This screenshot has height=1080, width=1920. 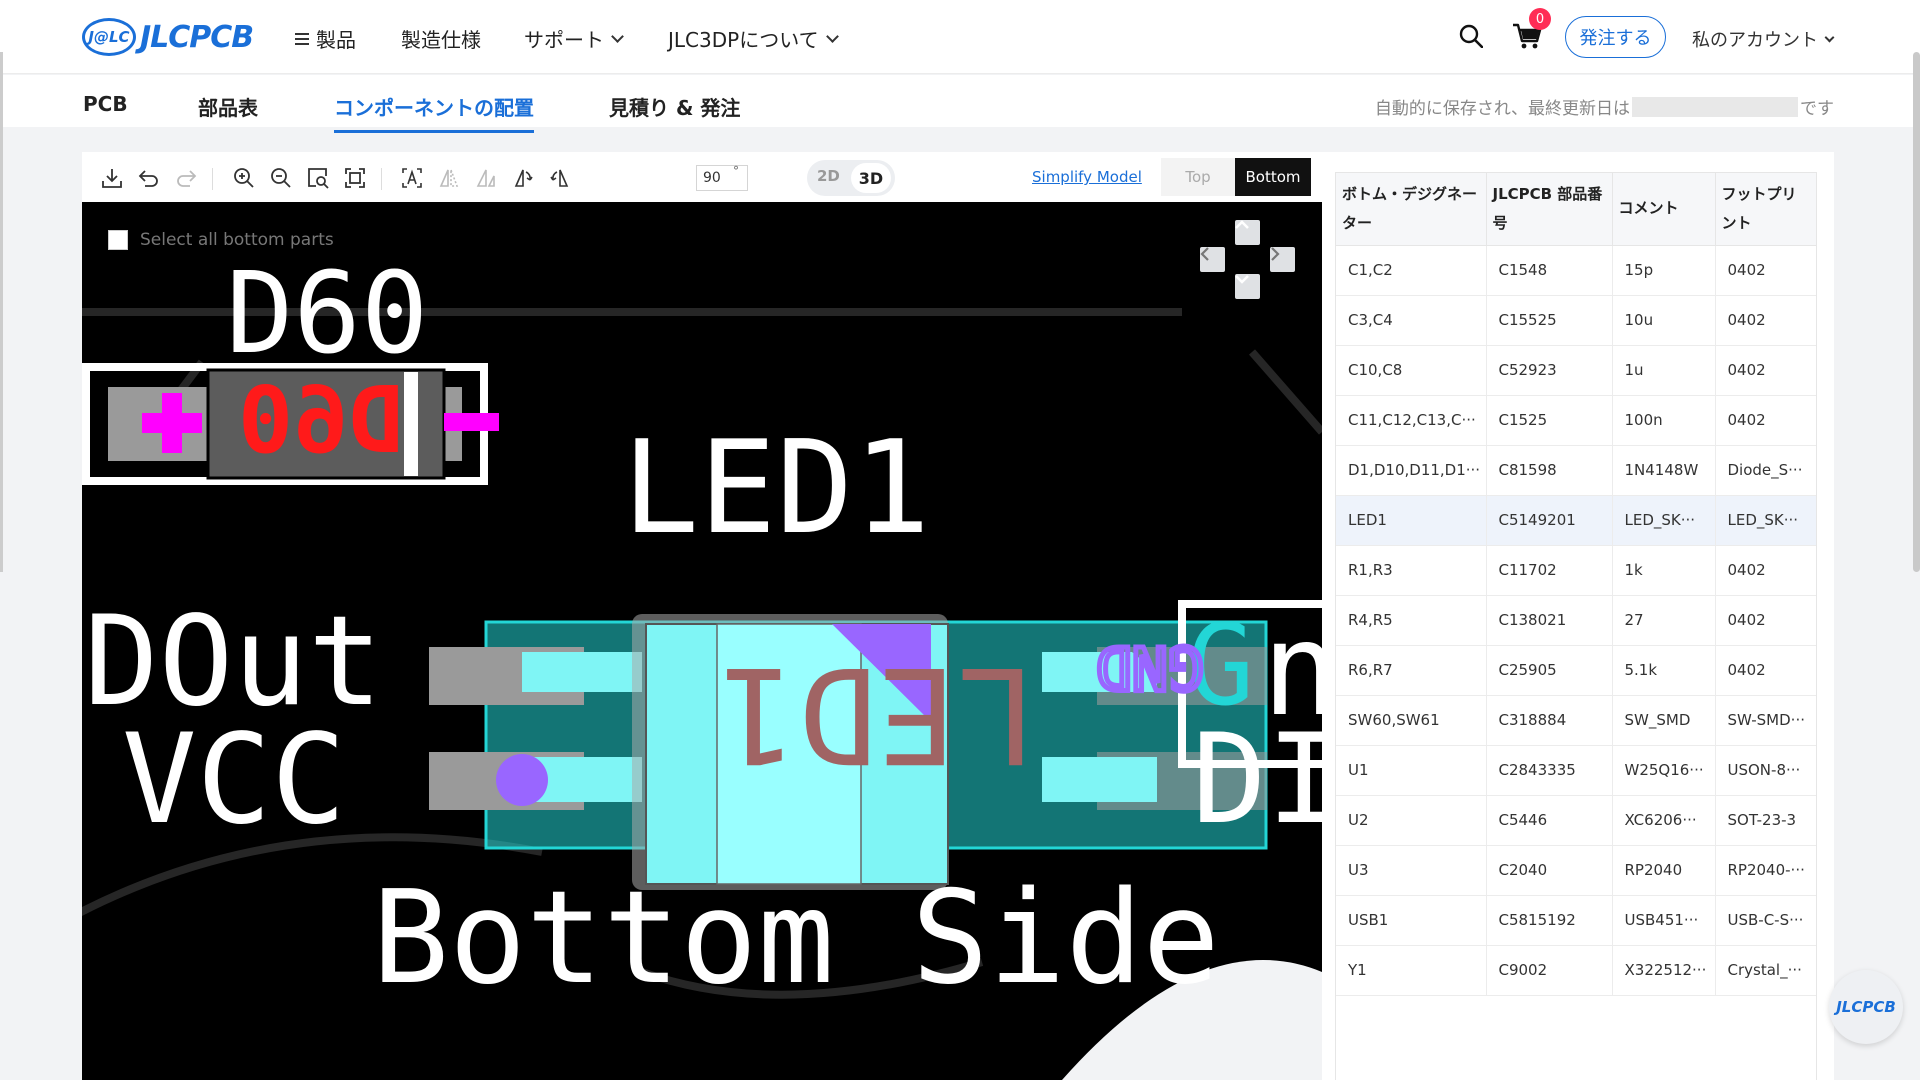 What do you see at coordinates (1198, 177) in the screenshot?
I see `side-top-button: Top` at bounding box center [1198, 177].